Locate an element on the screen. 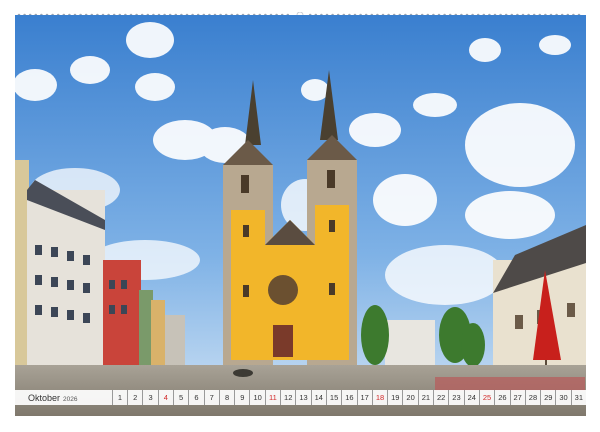 This screenshot has width=600, height=432. day-cell: 31 is located at coordinates (578, 397).